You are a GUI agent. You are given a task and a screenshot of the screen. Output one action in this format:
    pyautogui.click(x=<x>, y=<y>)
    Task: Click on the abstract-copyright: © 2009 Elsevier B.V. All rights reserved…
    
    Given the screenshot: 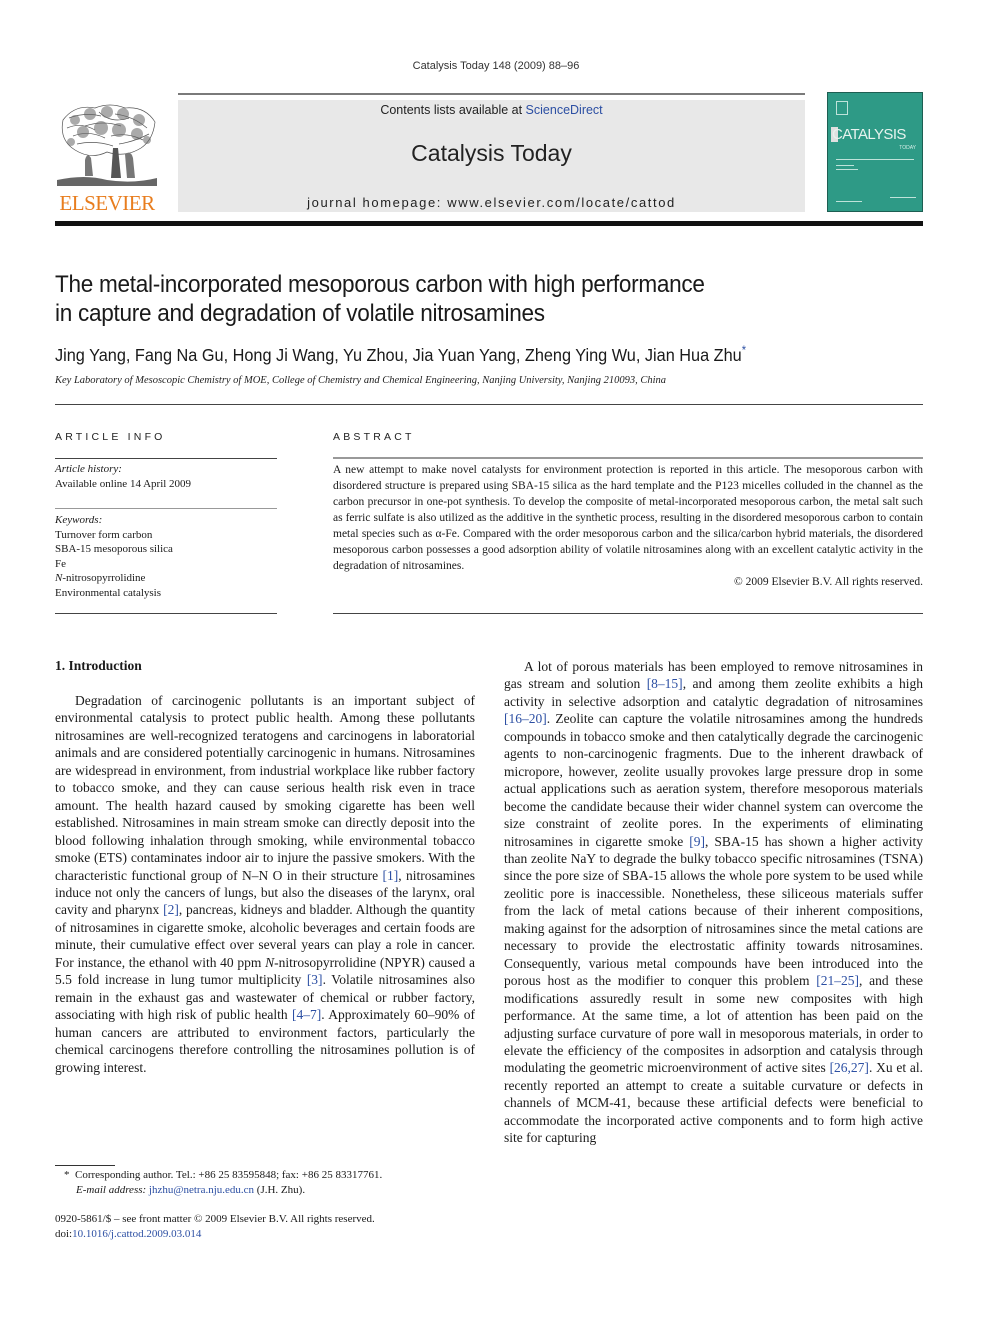 What is the action you would take?
    pyautogui.click(x=828, y=582)
    